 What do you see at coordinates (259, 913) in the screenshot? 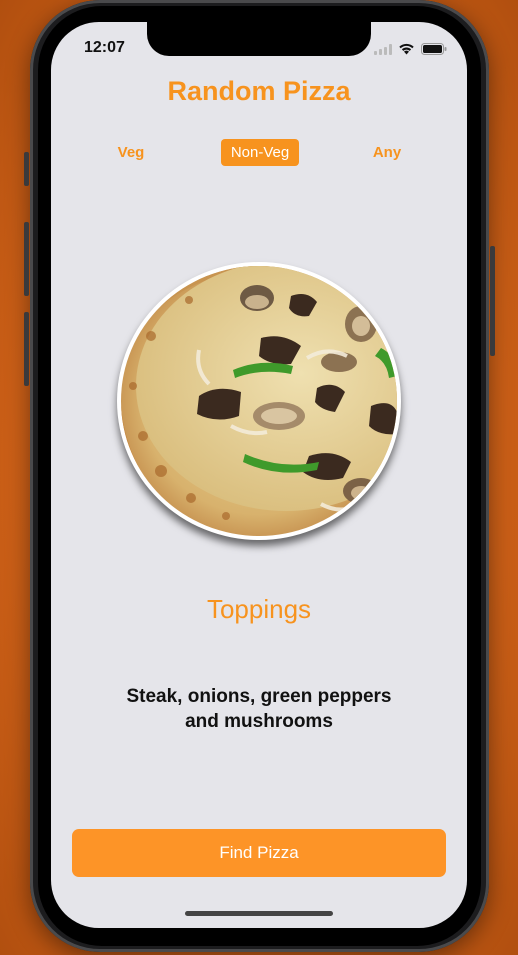
I see `home-indicator` at bounding box center [259, 913].